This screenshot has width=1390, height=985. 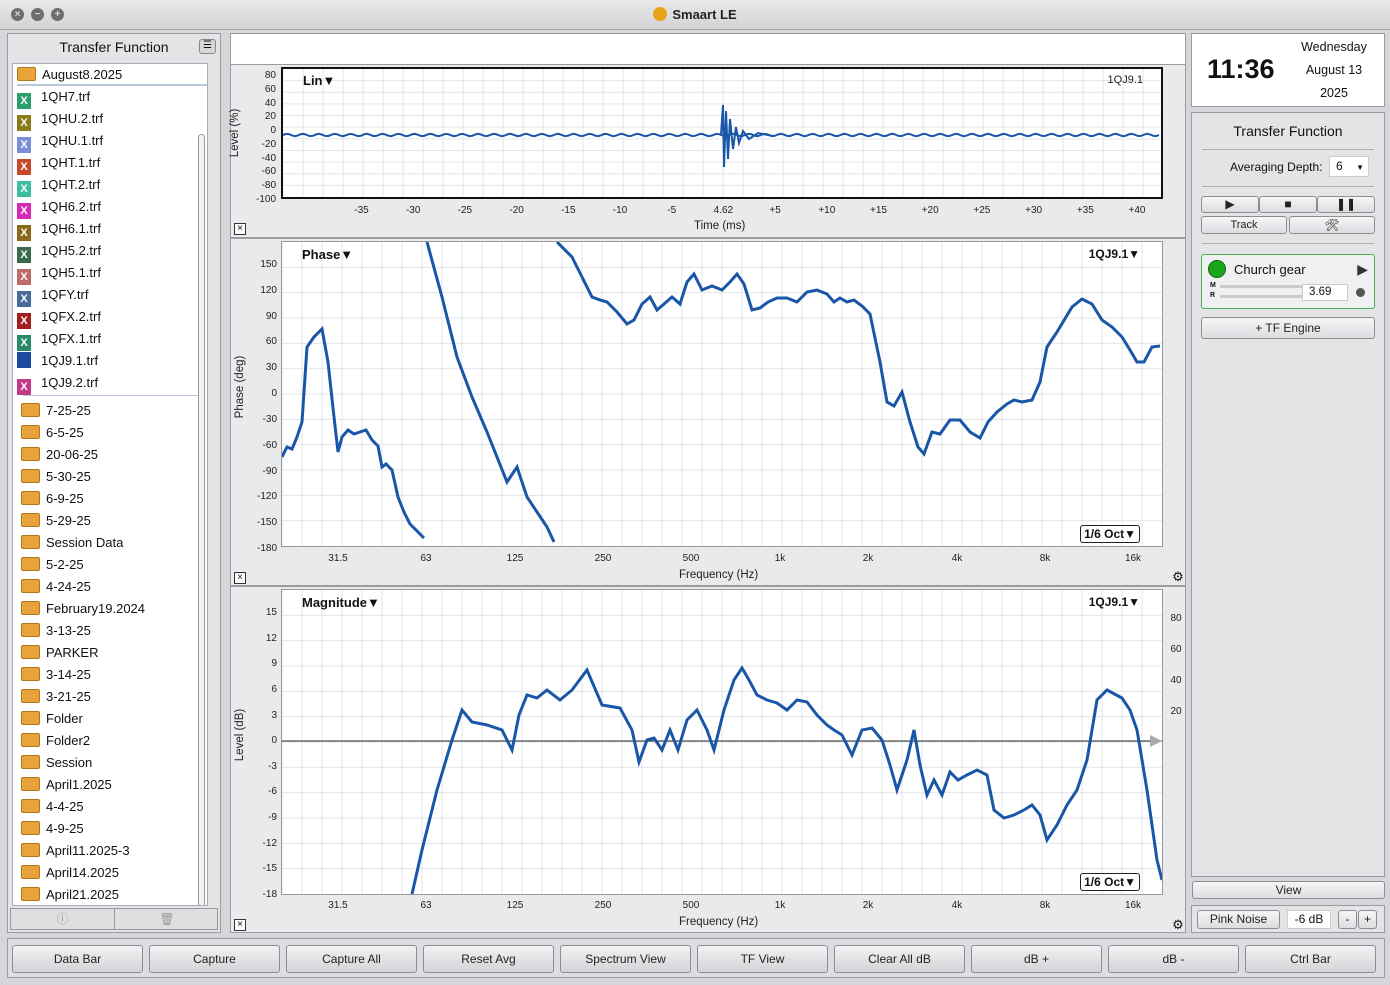 I want to click on phase-mode-dropdown: Phase▼, so click(x=327, y=254).